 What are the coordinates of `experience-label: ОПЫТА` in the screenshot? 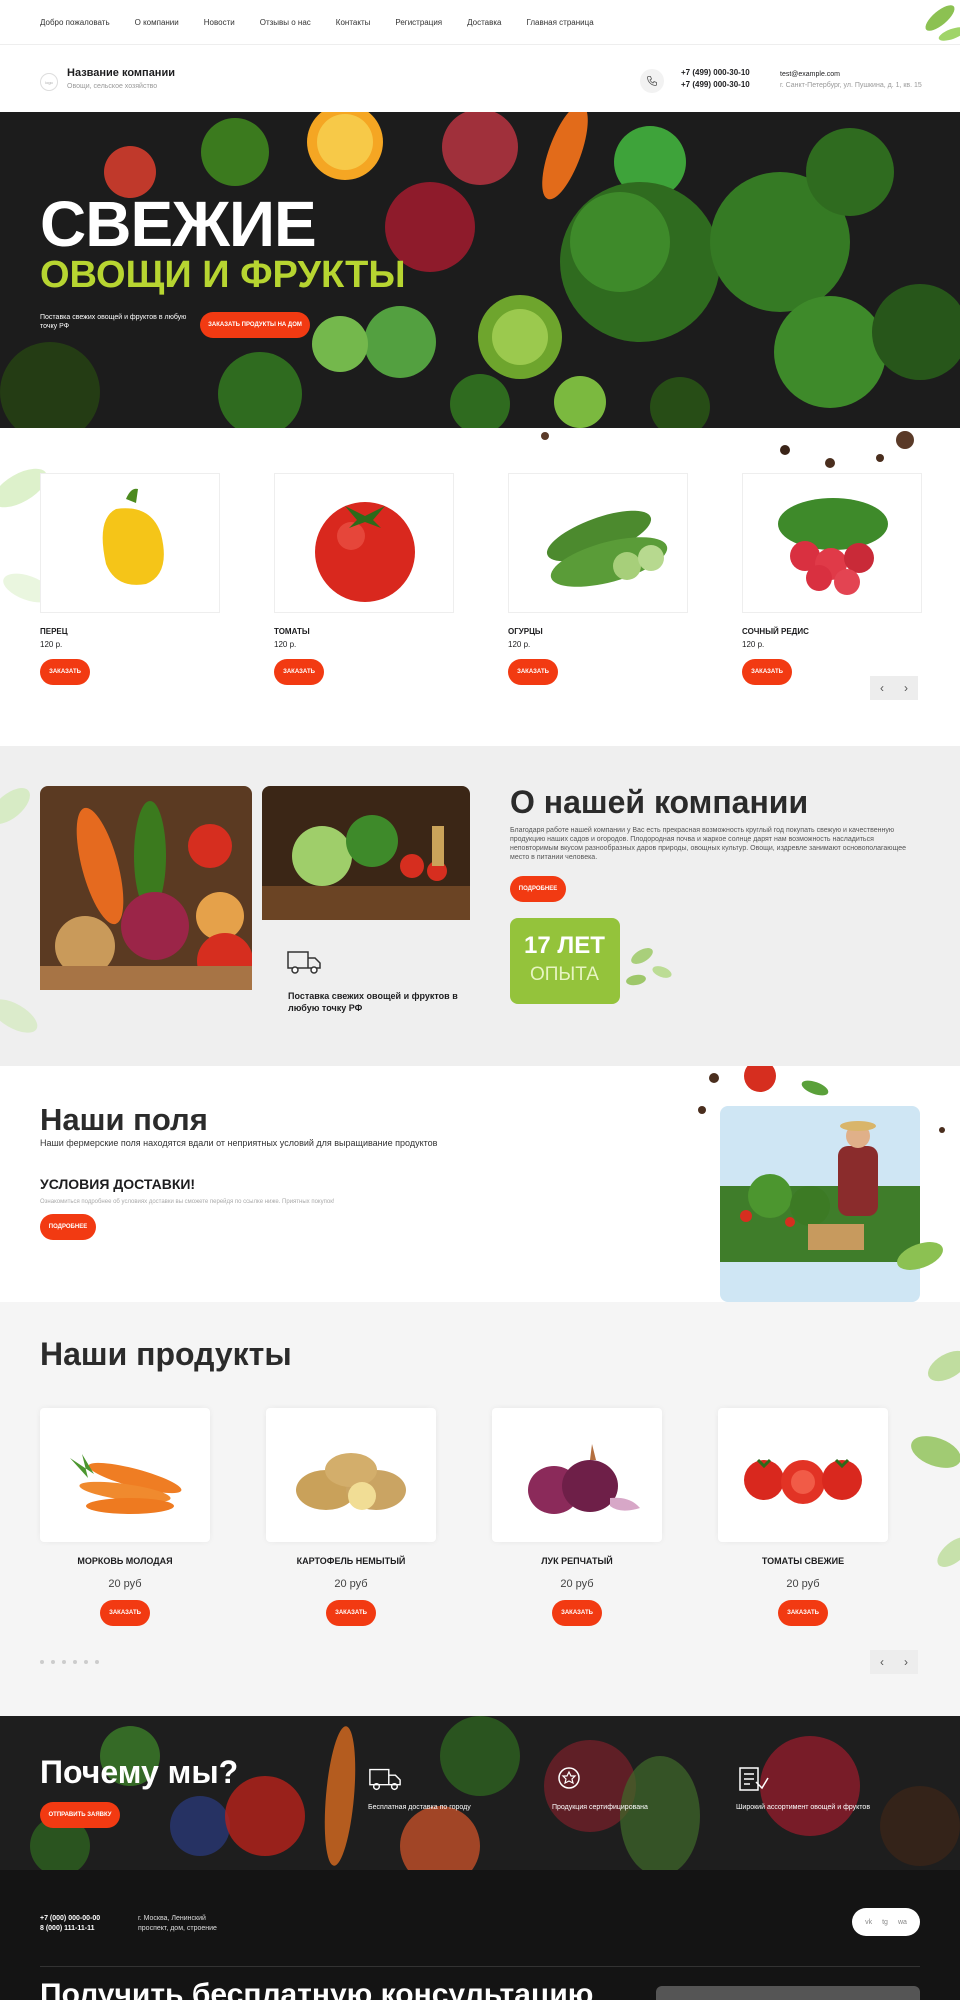 It's located at (564, 974).